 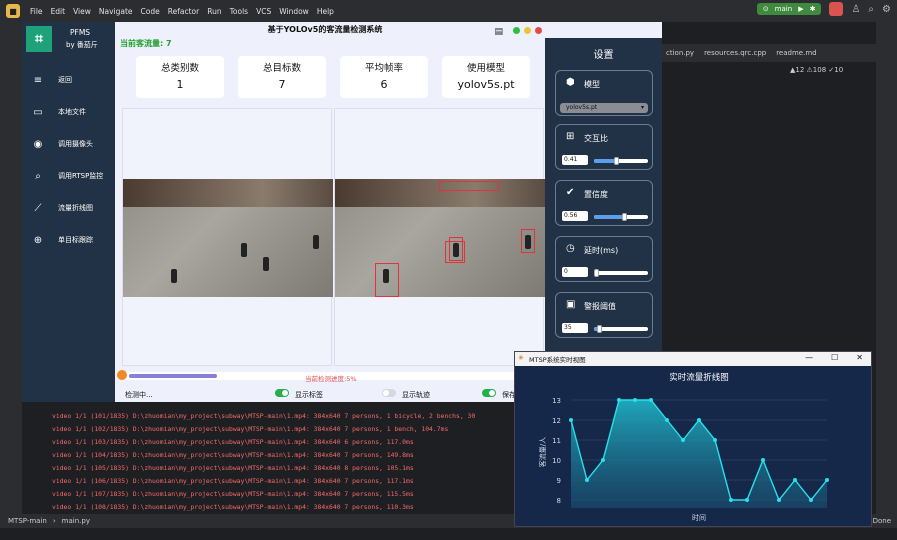 What do you see at coordinates (282, 84) in the screenshot?
I see `stat-value: 7` at bounding box center [282, 84].